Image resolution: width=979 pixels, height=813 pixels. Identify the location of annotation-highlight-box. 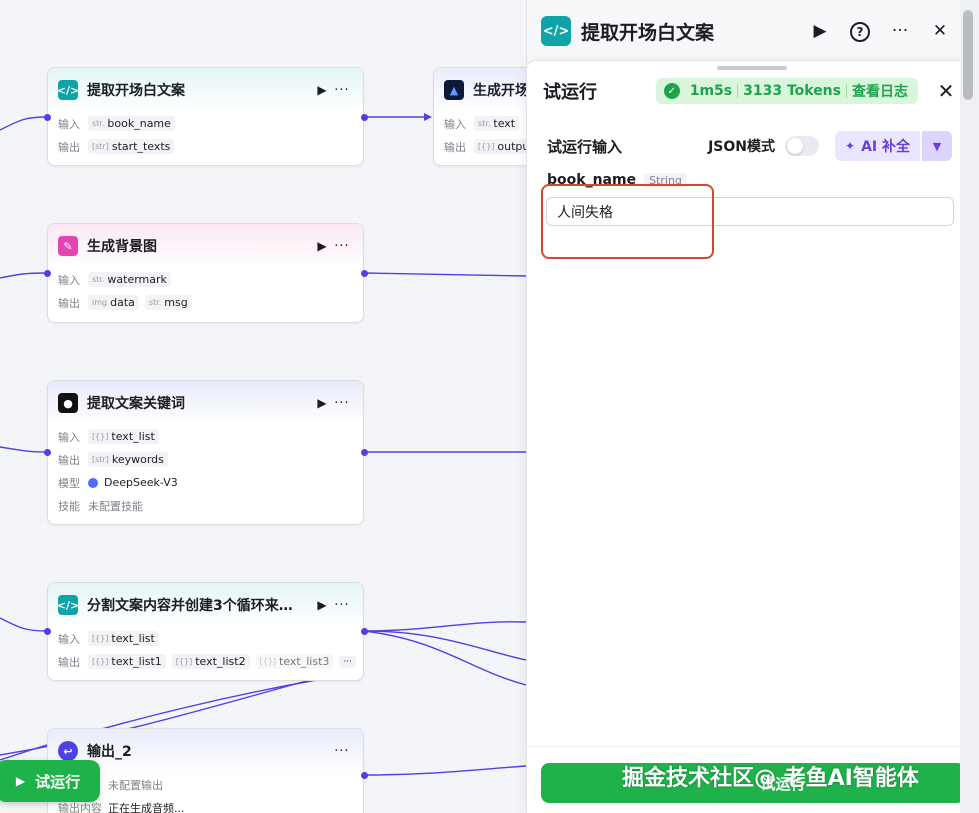
(627, 221).